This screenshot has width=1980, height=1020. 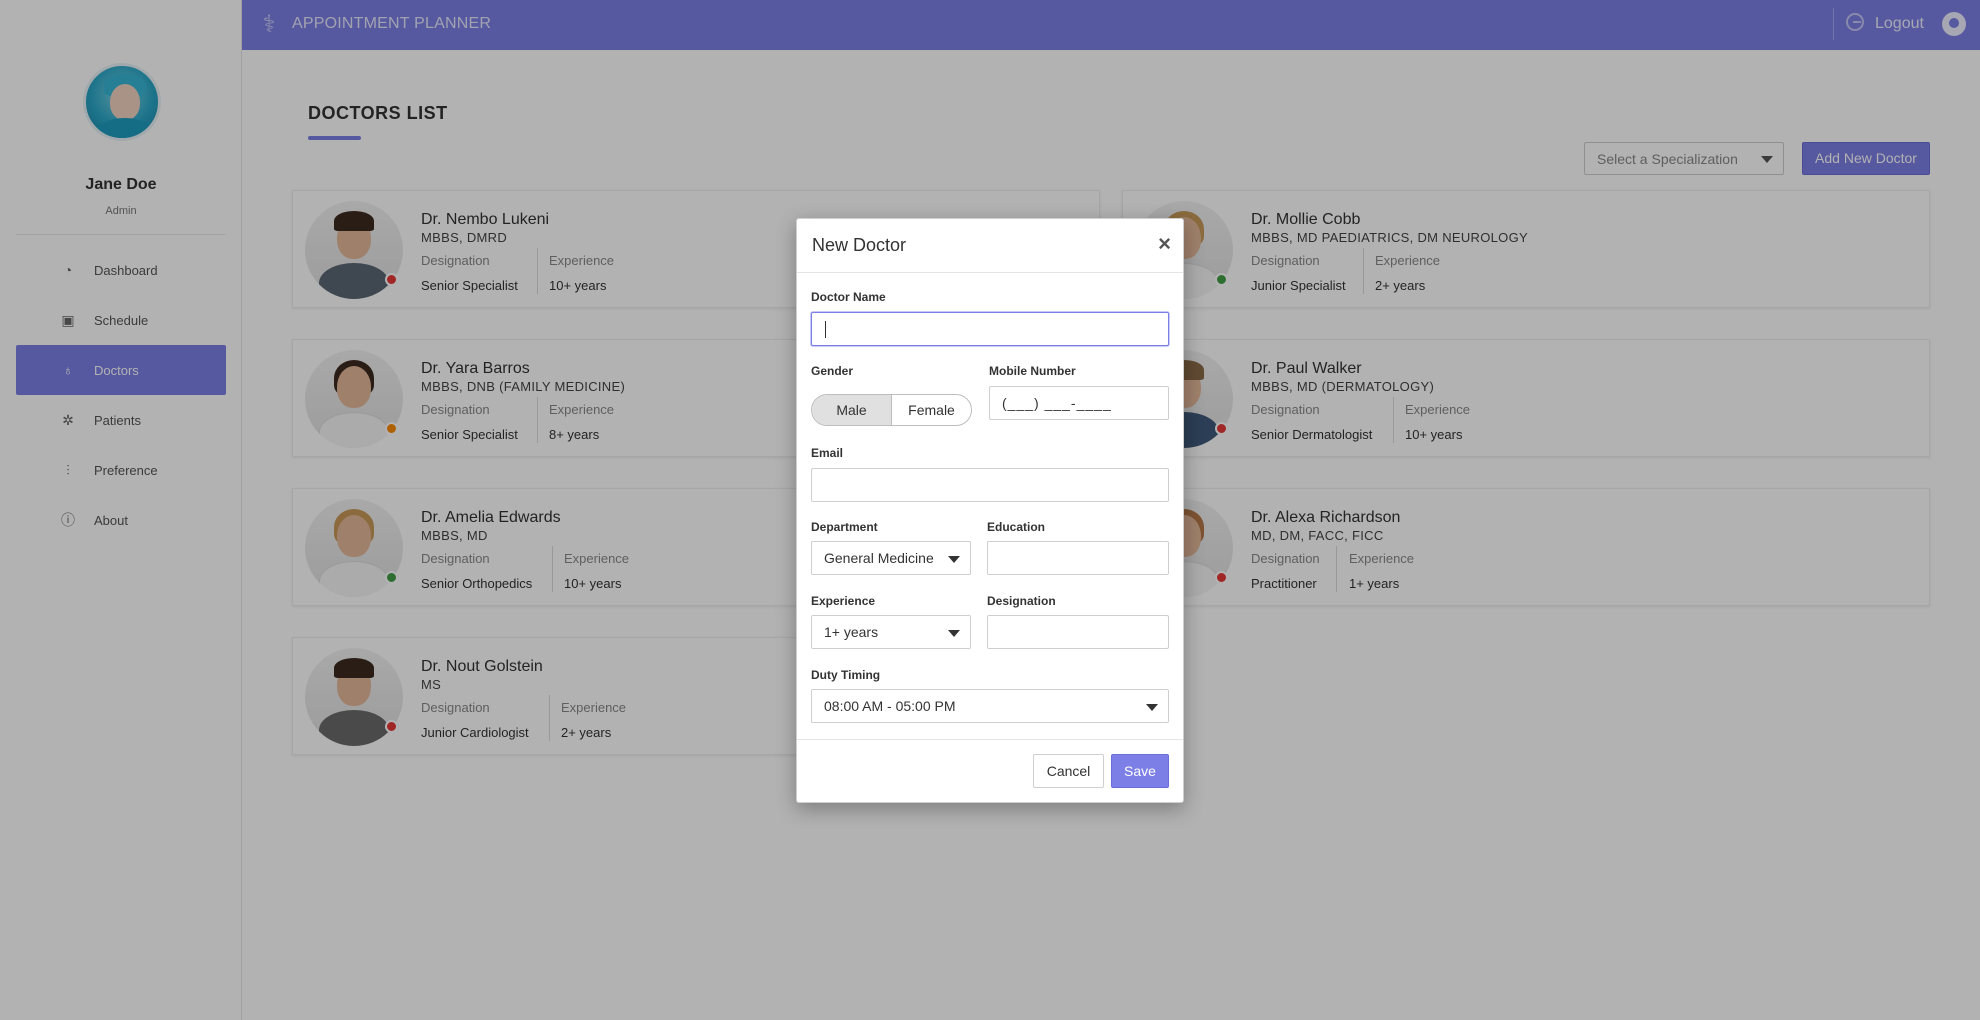 I want to click on department-label: Department, so click(x=844, y=527).